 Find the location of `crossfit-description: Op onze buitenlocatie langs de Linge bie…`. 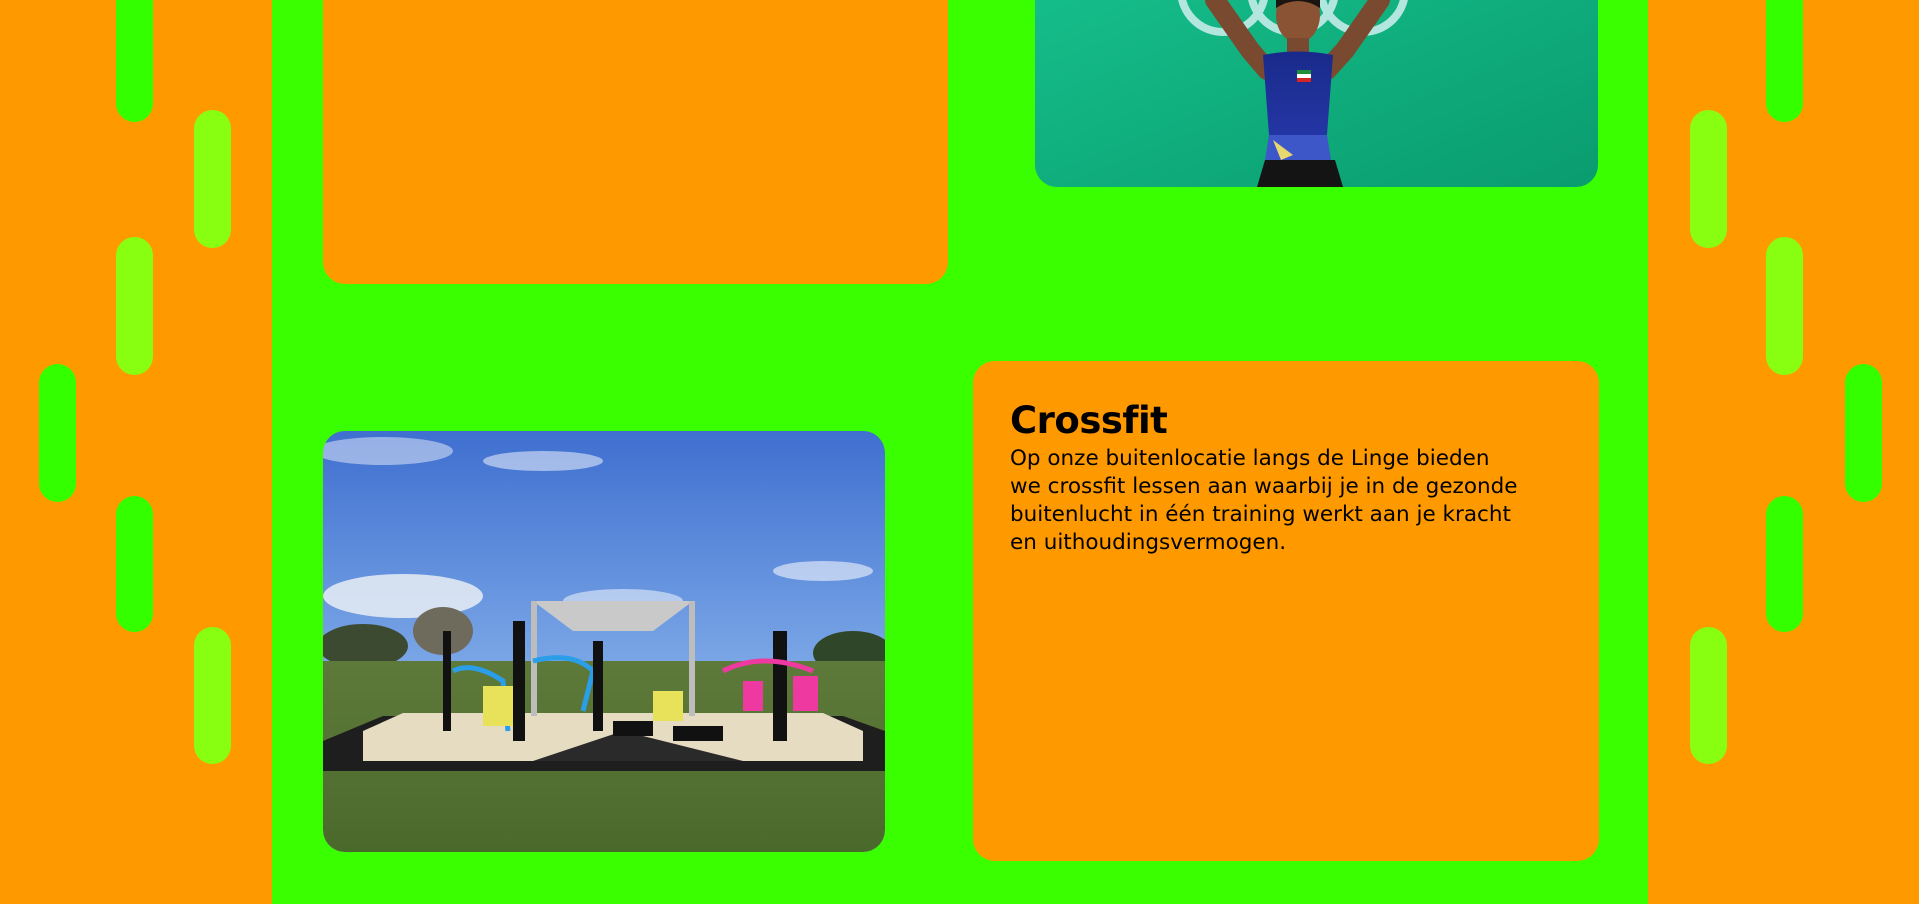

crossfit-description: Op onze buitenlocatie langs de Linge bie… is located at coordinates (1264, 500).